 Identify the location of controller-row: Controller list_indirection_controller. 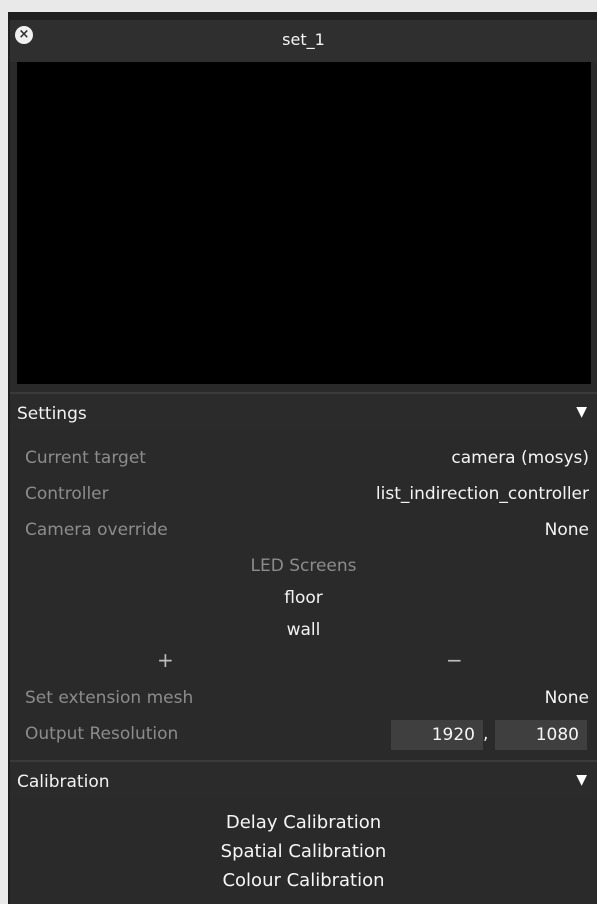
(303, 495).